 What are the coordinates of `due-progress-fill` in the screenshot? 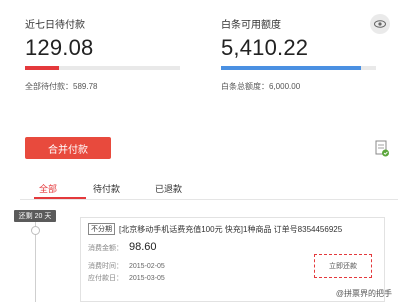 It's located at (42, 68).